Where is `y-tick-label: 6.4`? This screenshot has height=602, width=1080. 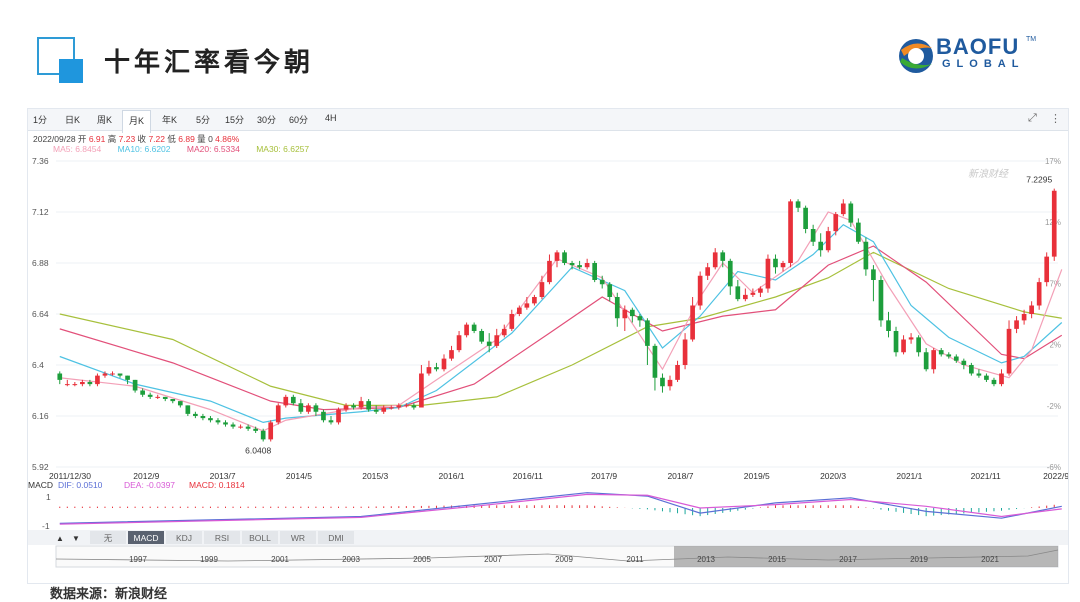
y-tick-label: 6.4 is located at coordinates (38, 365).